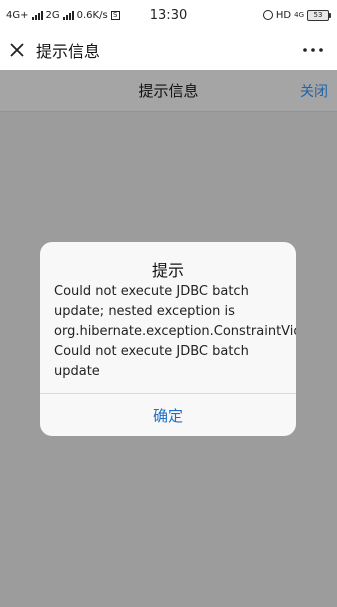 The height and width of the screenshot is (607, 337). What do you see at coordinates (314, 91) in the screenshot?
I see `close-link: 关闭` at bounding box center [314, 91].